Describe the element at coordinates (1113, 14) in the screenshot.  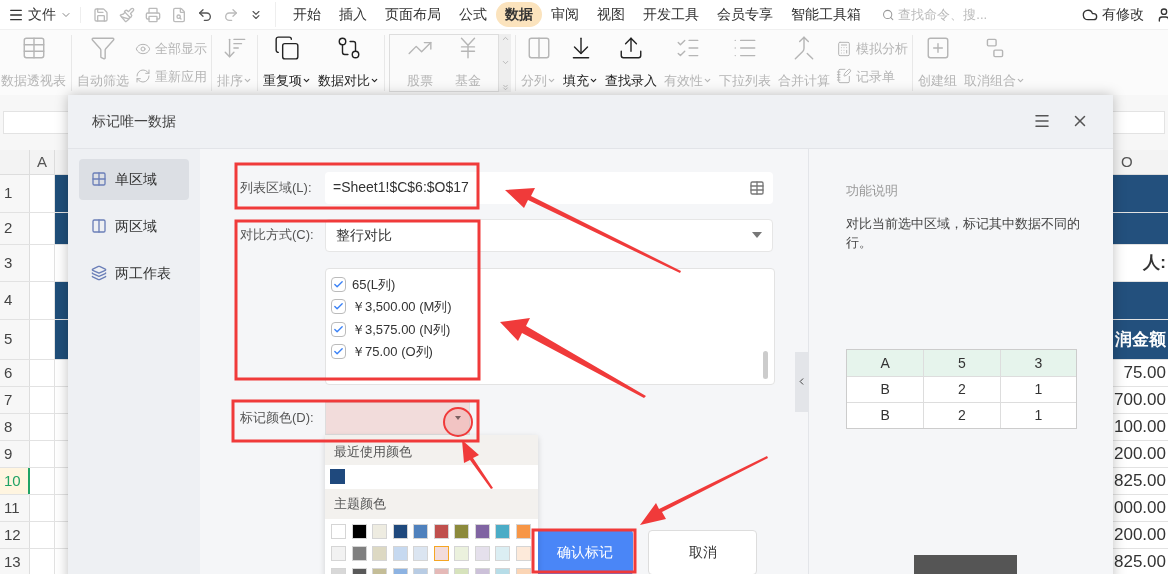
I see `status-button: 有修改` at that location.